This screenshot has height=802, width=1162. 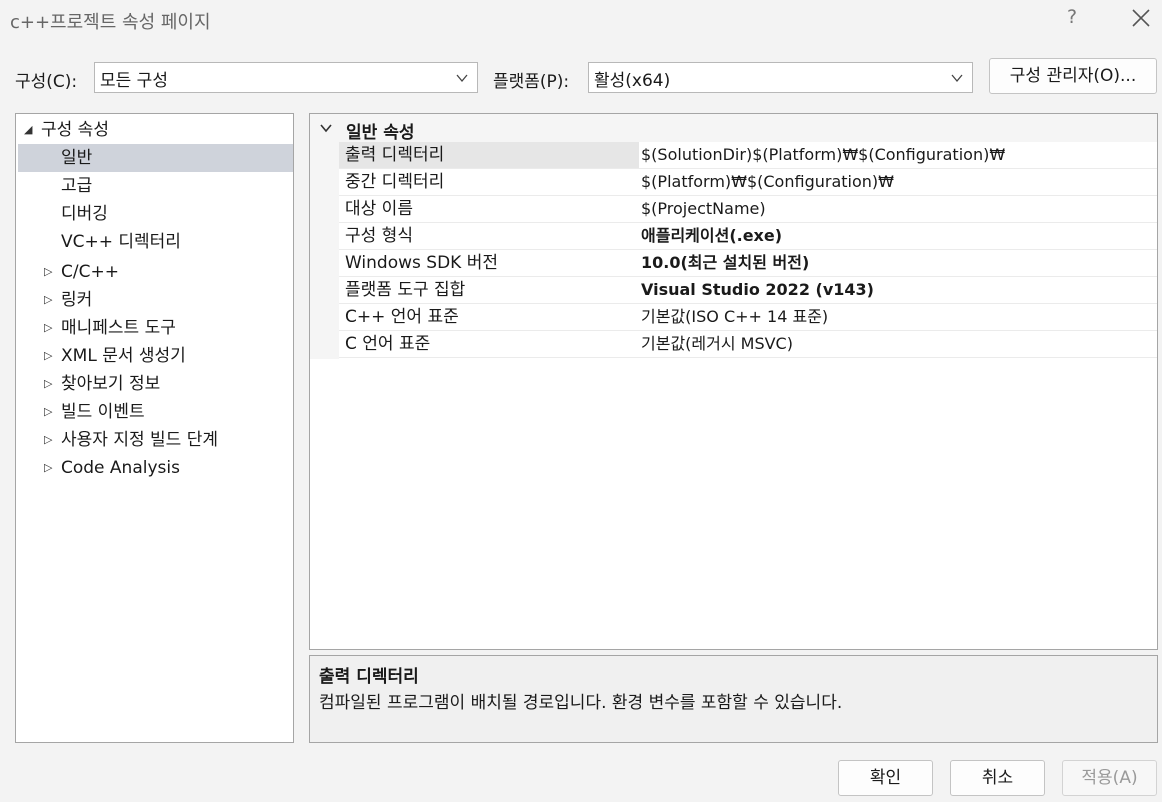 I want to click on config-select: 모든 구성, so click(x=286, y=77).